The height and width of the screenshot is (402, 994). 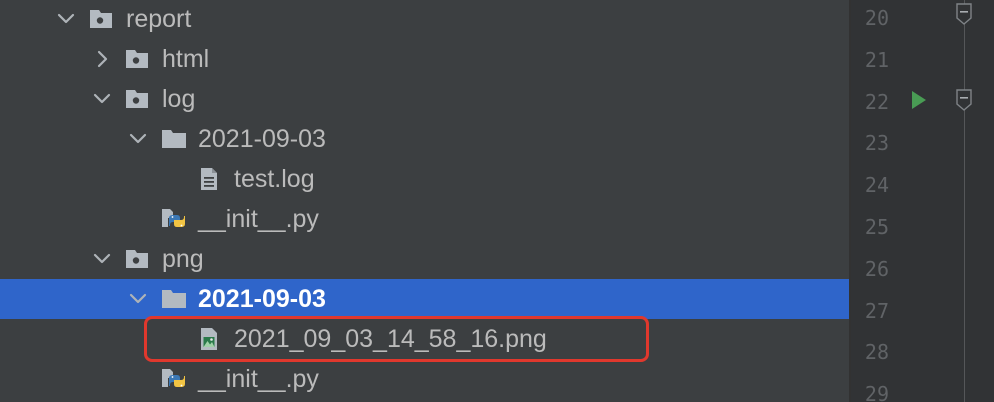 I want to click on line-number: 24, so click(x=876, y=185).